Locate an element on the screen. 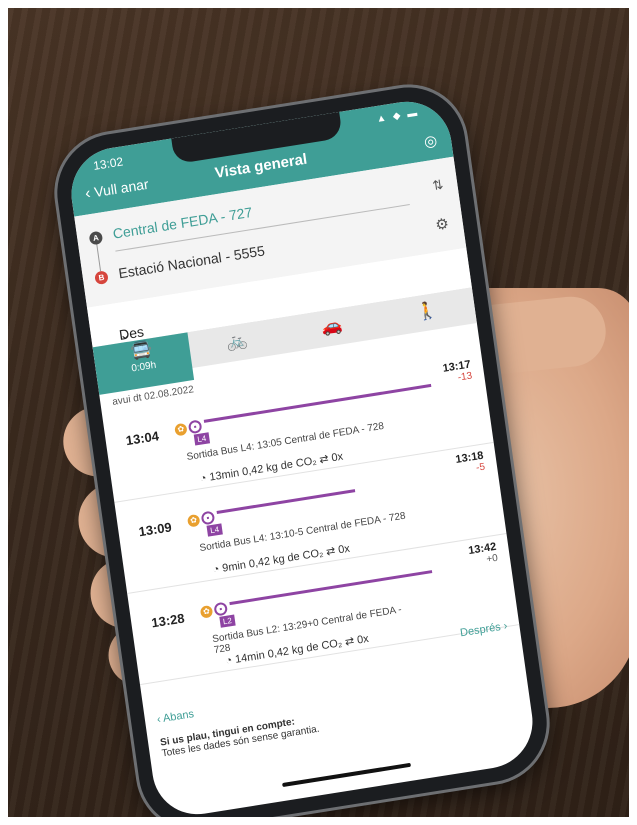  bus-icon: 🚍 is located at coordinates (141, 350).